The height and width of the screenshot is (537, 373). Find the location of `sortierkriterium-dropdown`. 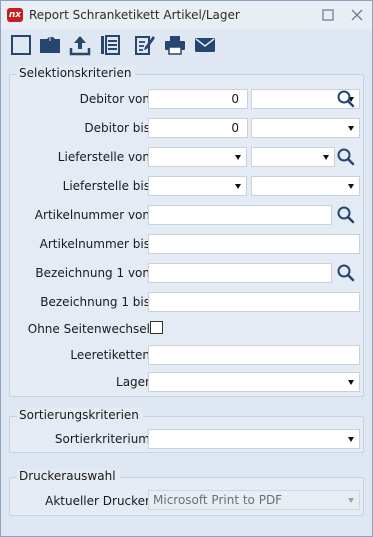

sortierkriterium-dropdown is located at coordinates (254, 439).